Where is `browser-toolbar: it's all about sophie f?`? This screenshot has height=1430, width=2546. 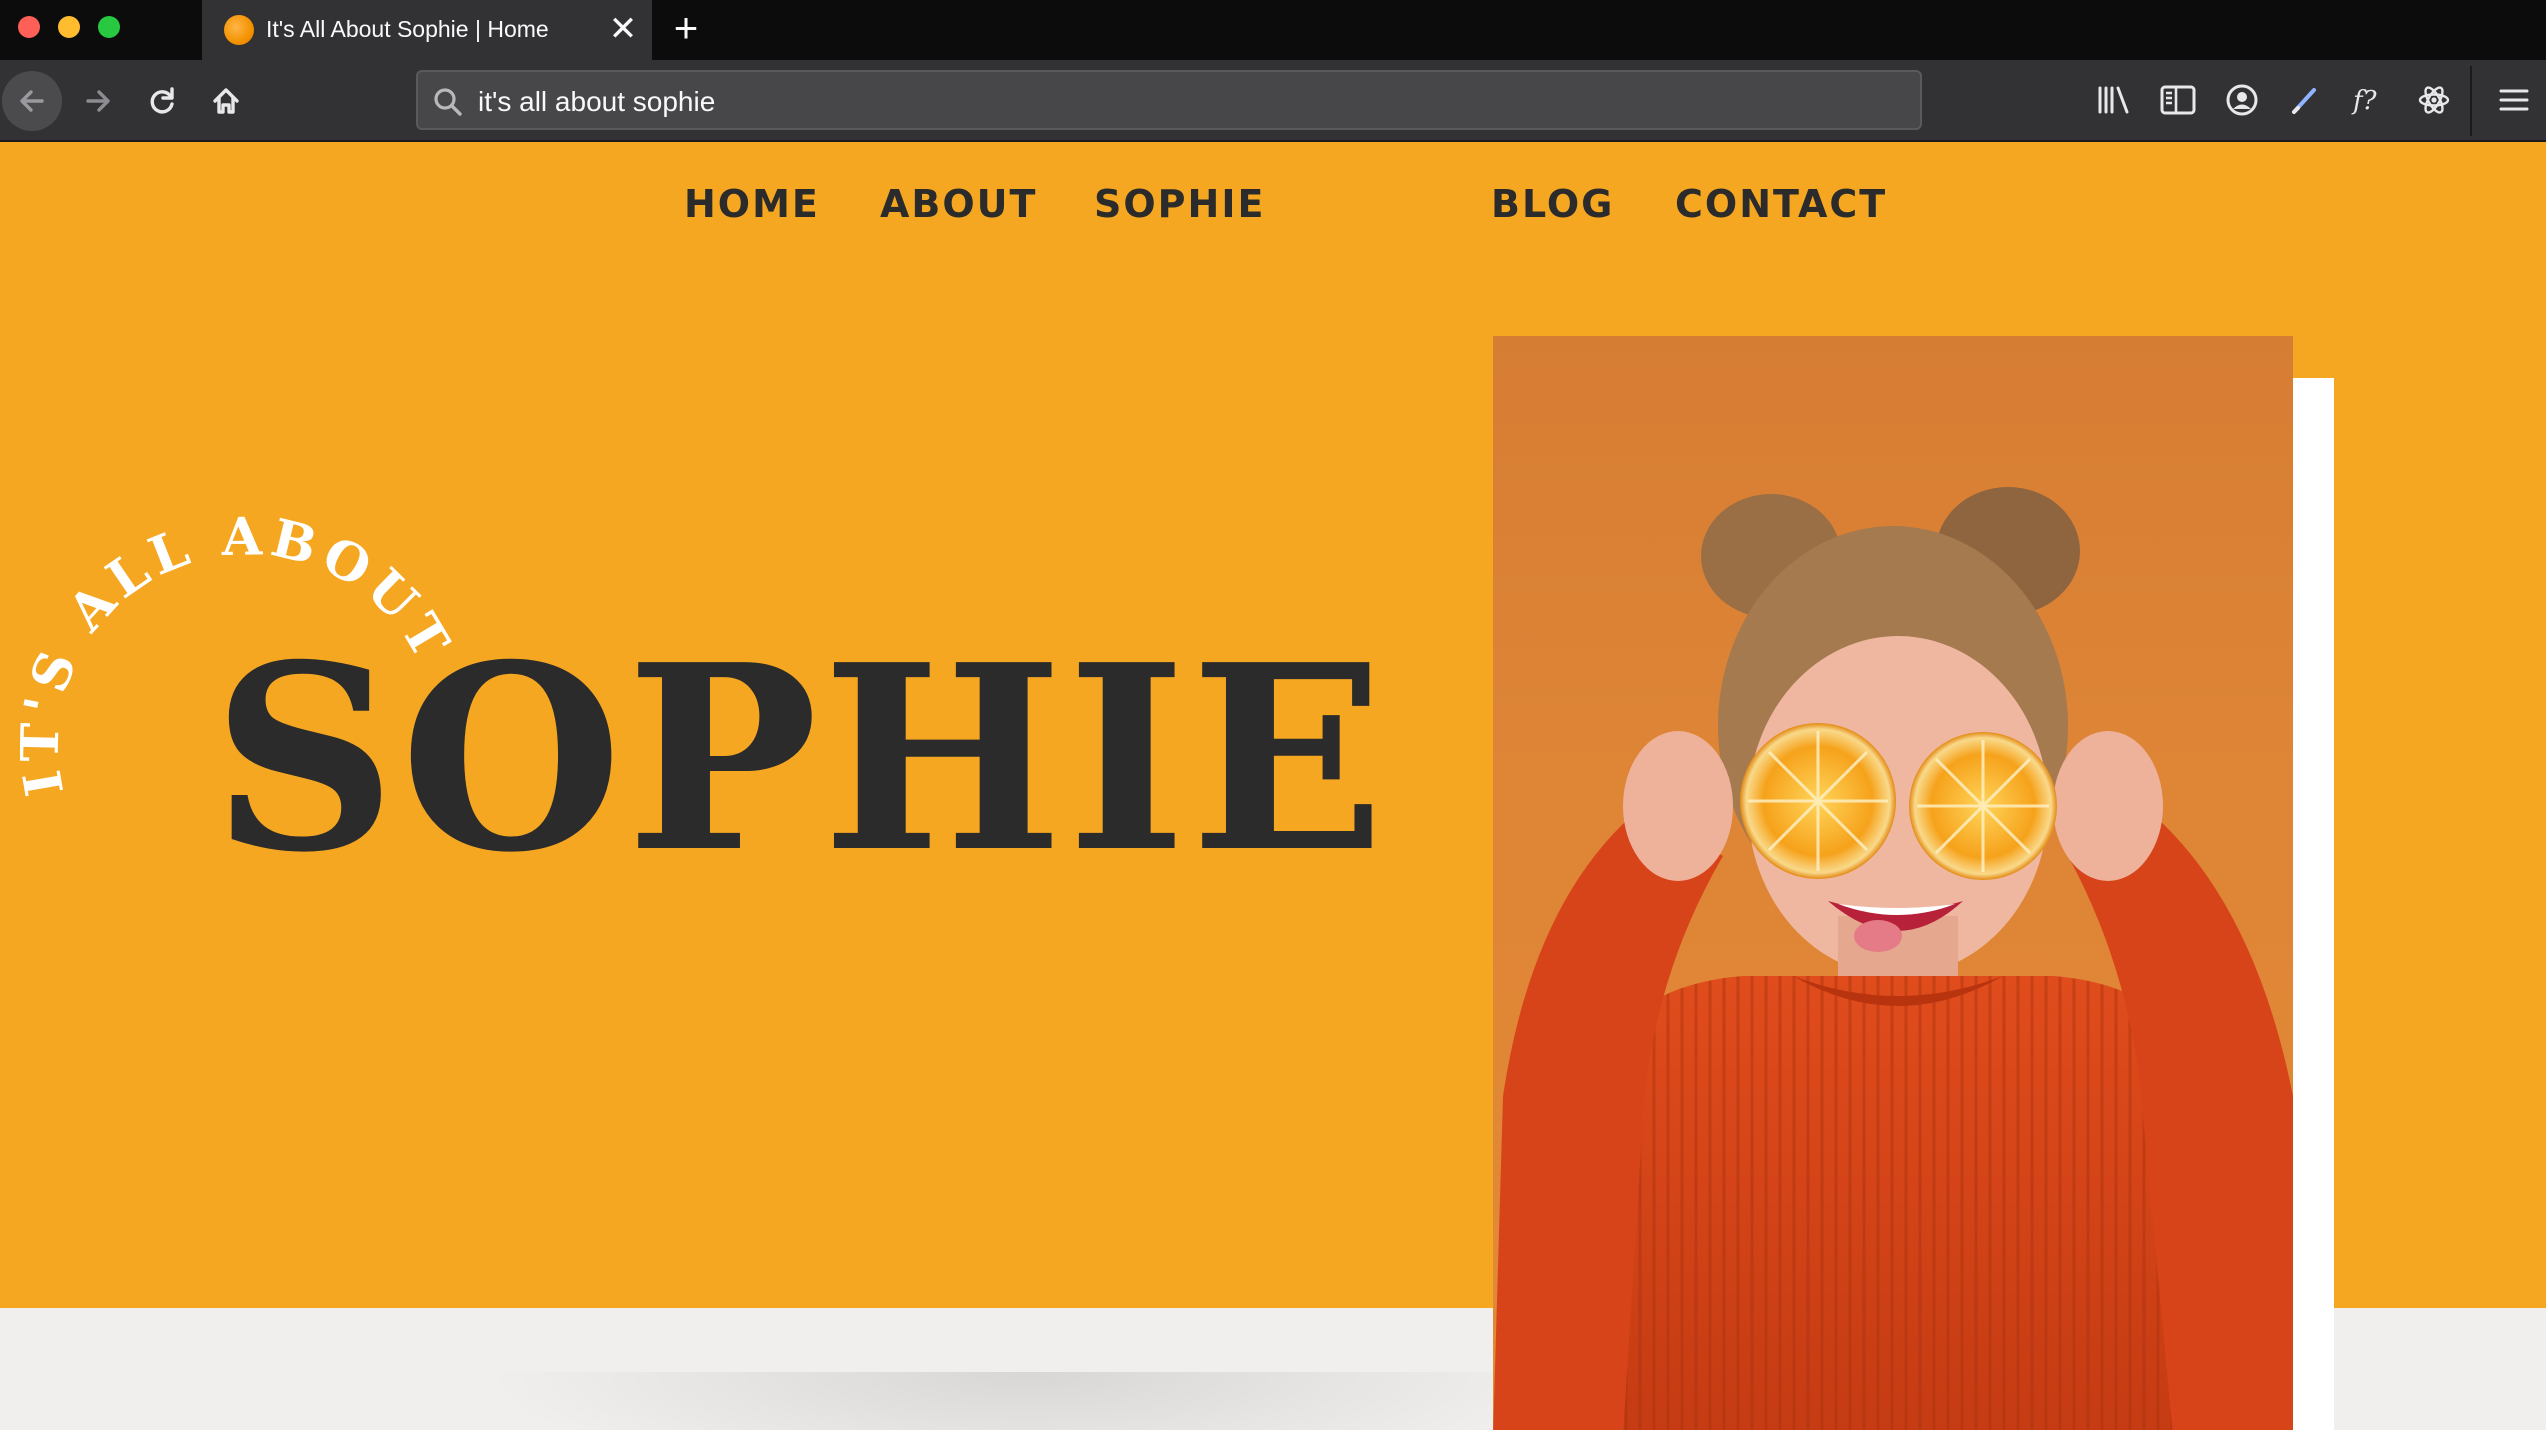
browser-toolbar: it's all about sophie f? is located at coordinates (1273, 101).